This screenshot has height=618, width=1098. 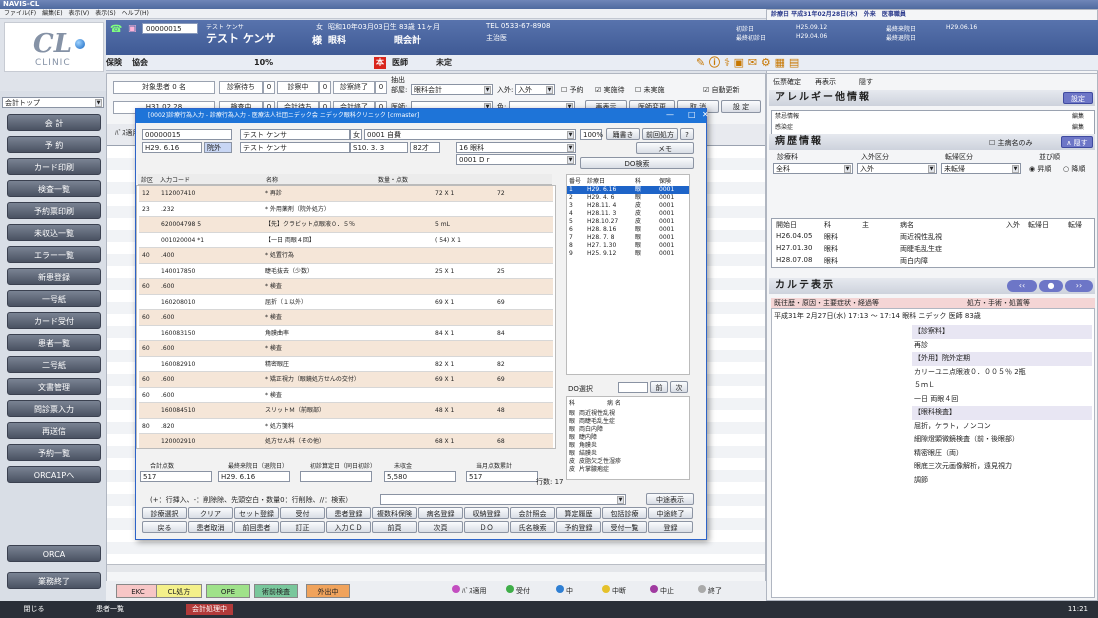 What do you see at coordinates (54, 166) in the screenshot?
I see `sidebar-item-2: カード印刷` at bounding box center [54, 166].